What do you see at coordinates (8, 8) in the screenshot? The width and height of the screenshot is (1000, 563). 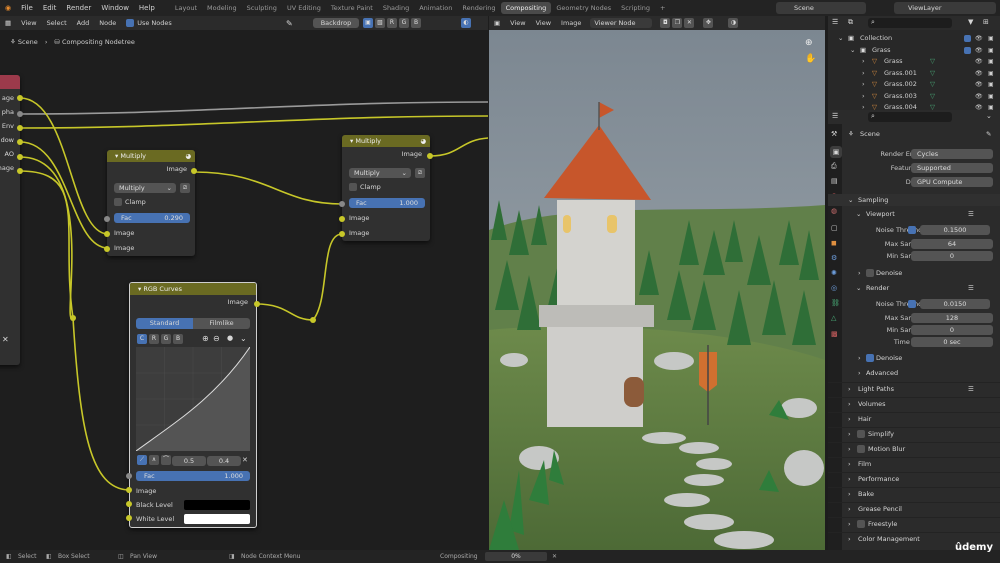 I see `blender-logo-icon: ◉` at bounding box center [8, 8].